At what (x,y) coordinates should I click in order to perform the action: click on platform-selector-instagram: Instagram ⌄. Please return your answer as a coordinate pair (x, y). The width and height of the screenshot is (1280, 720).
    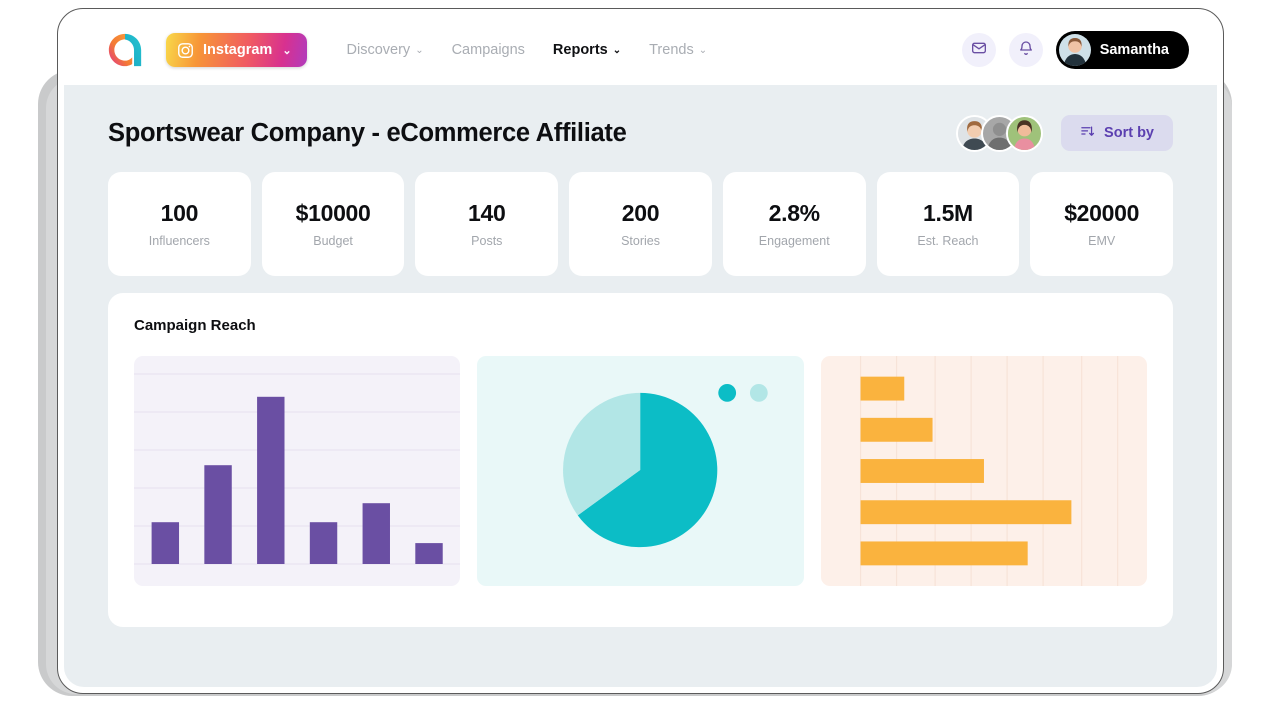
    Looking at the image, I should click on (236, 50).